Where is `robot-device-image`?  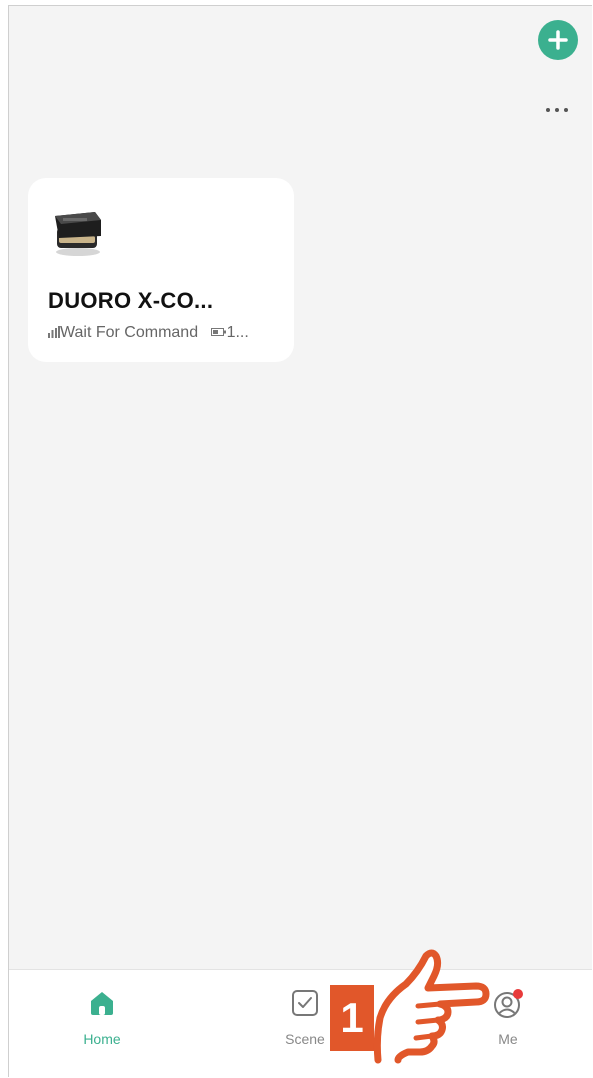
robot-device-image is located at coordinates (78, 234).